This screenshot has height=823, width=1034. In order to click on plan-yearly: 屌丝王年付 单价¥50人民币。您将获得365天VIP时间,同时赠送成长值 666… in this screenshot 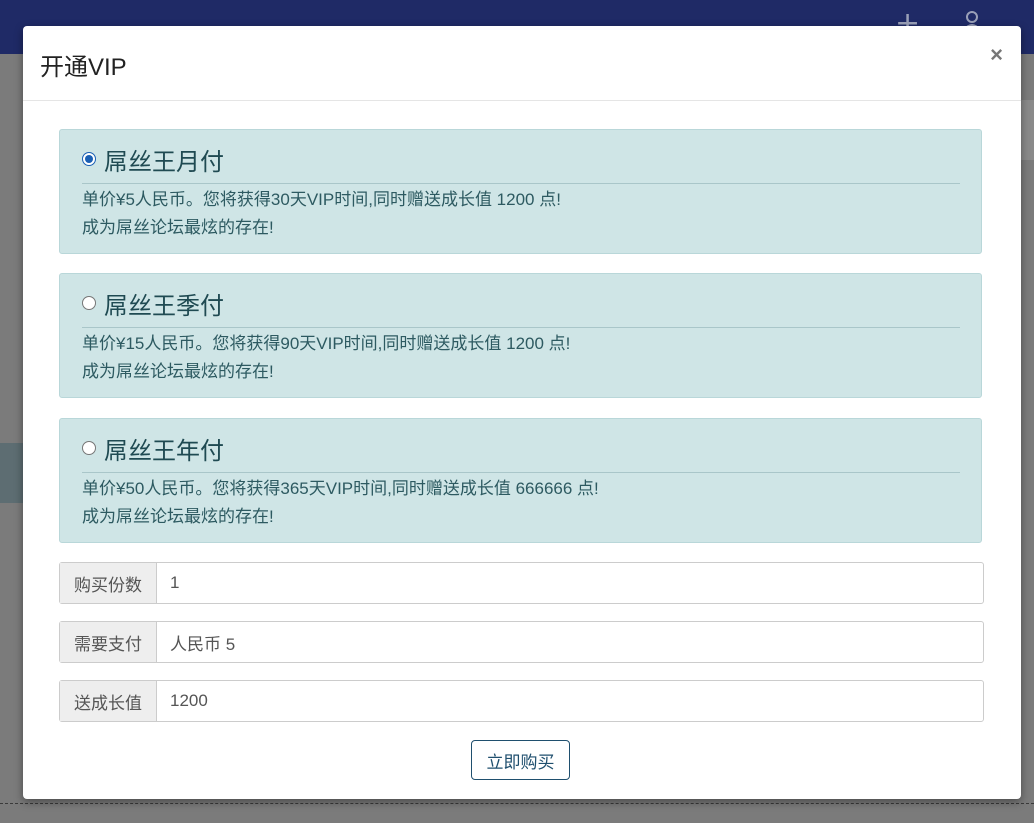, I will do `click(520, 480)`.